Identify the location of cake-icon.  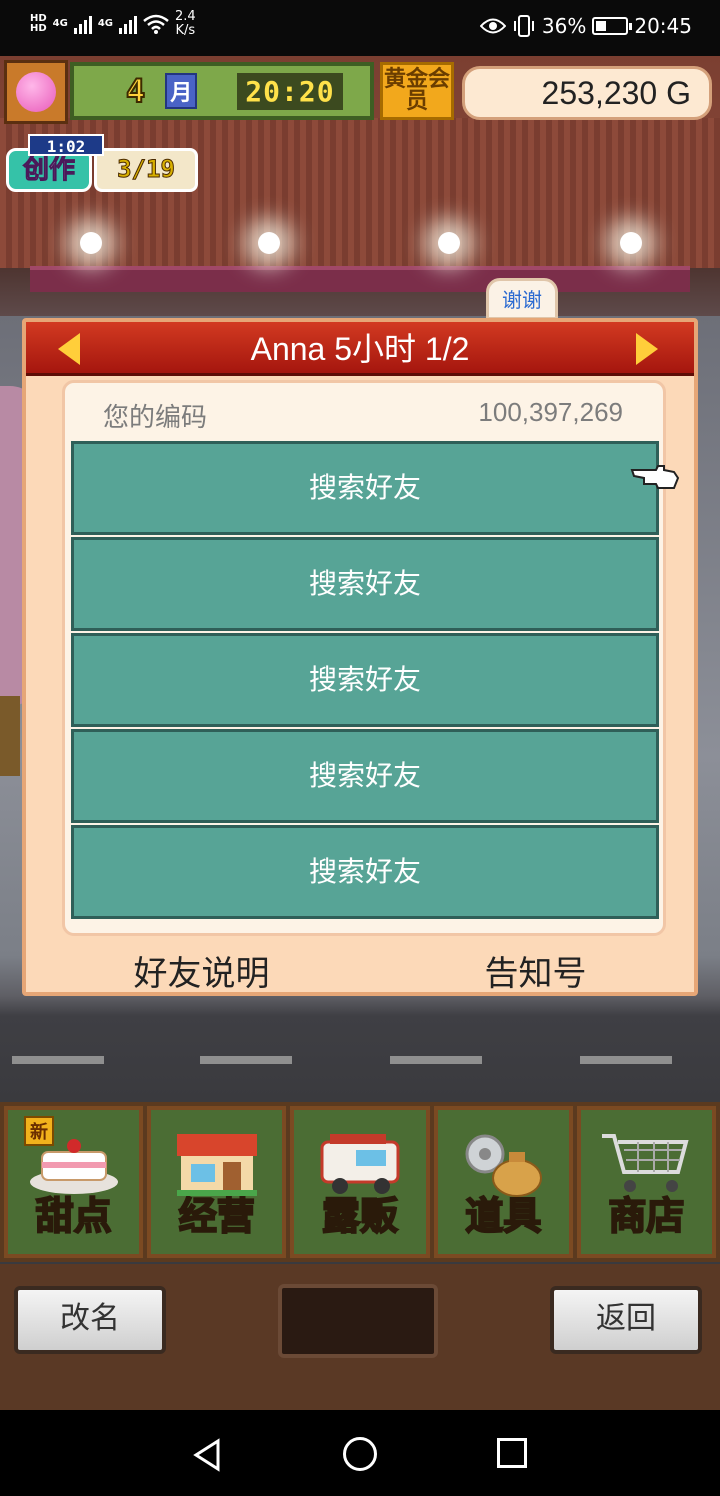
(73, 1166).